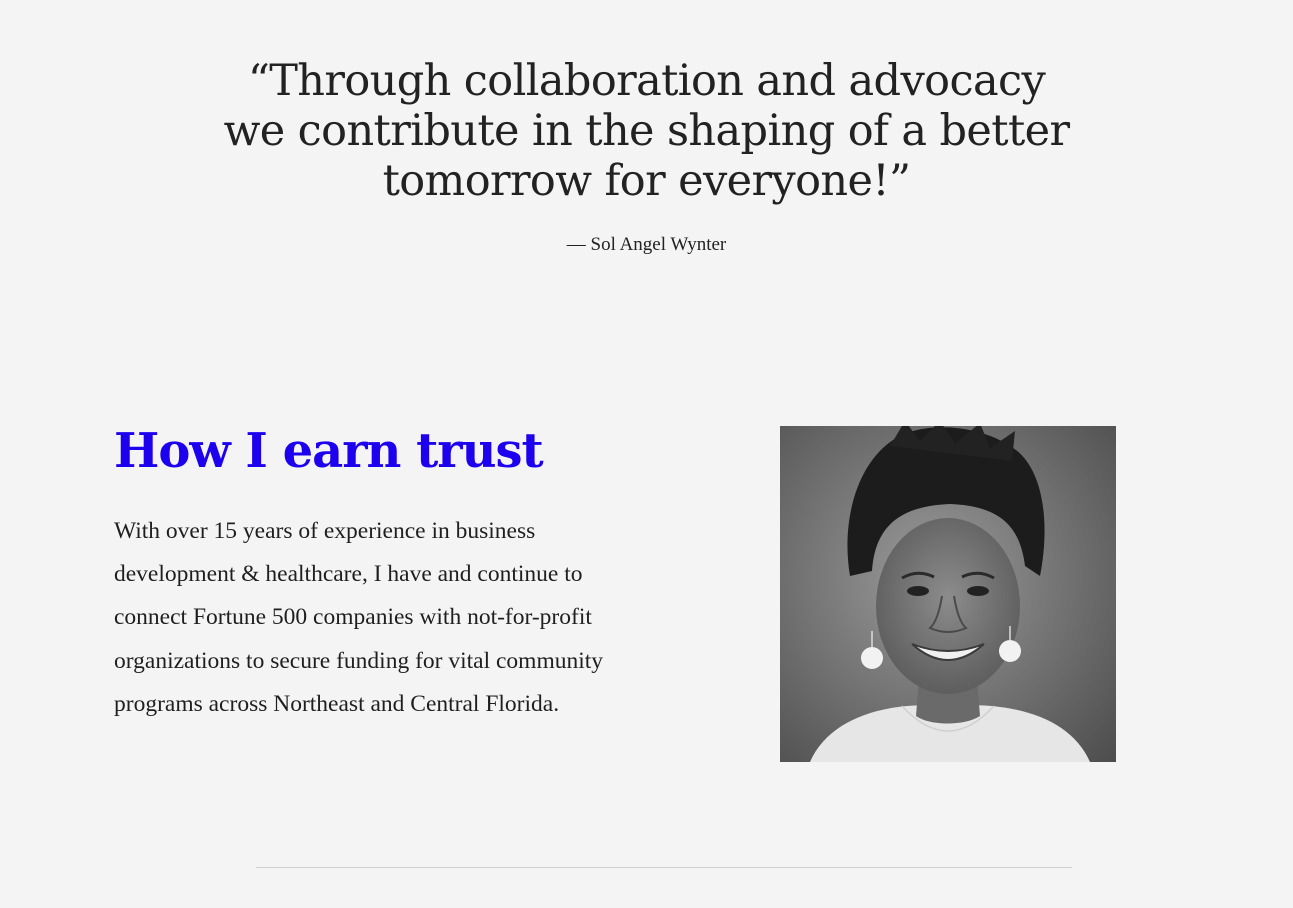 This screenshot has height=908, width=1293. Describe the element at coordinates (664, 867) in the screenshot. I see `section-divider` at that location.